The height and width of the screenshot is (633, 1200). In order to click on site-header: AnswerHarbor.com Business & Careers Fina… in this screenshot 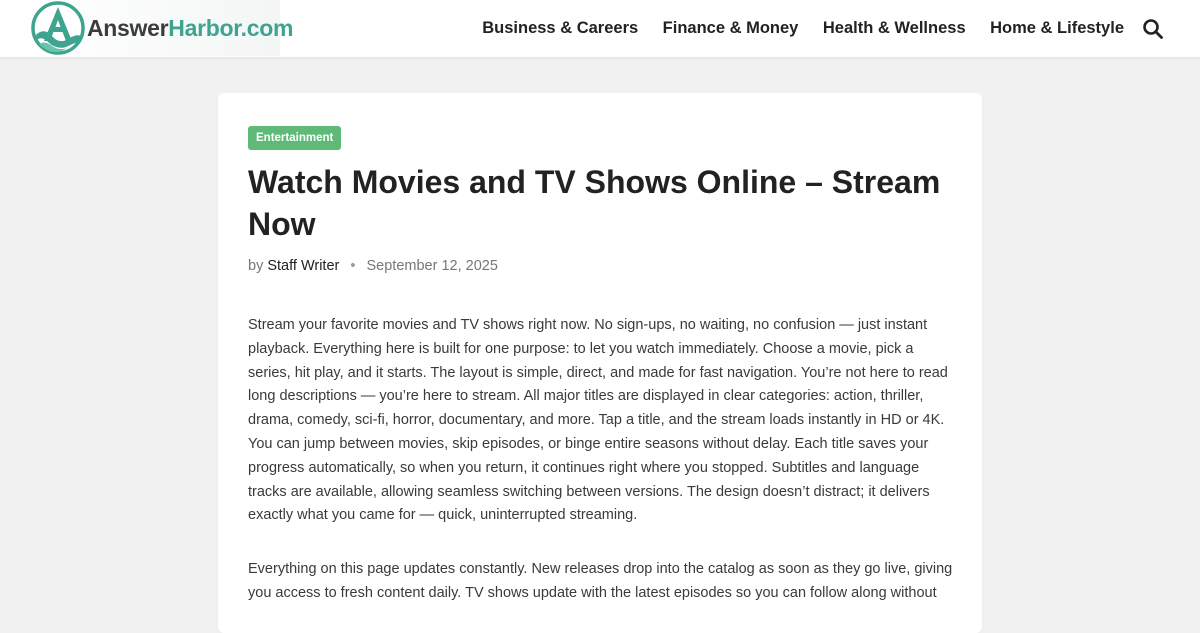, I will do `click(600, 28)`.